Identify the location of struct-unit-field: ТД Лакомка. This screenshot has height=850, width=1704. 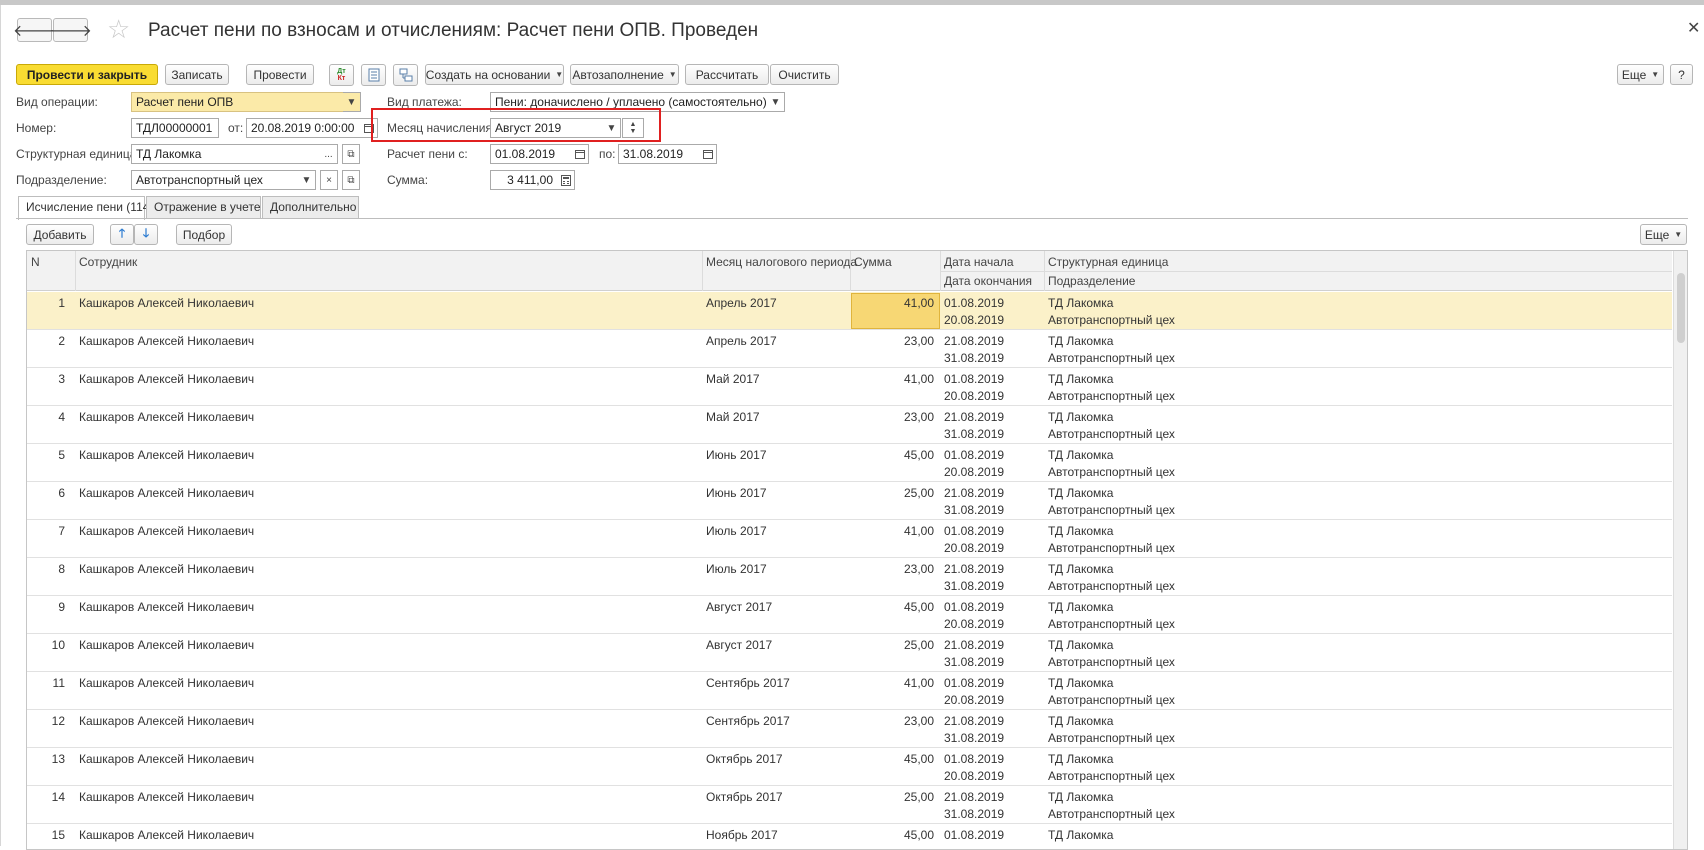
(226, 154).